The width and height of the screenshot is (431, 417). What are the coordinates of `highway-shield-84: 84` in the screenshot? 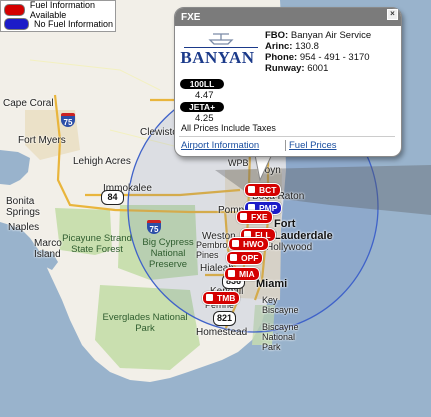 It's located at (112, 197).